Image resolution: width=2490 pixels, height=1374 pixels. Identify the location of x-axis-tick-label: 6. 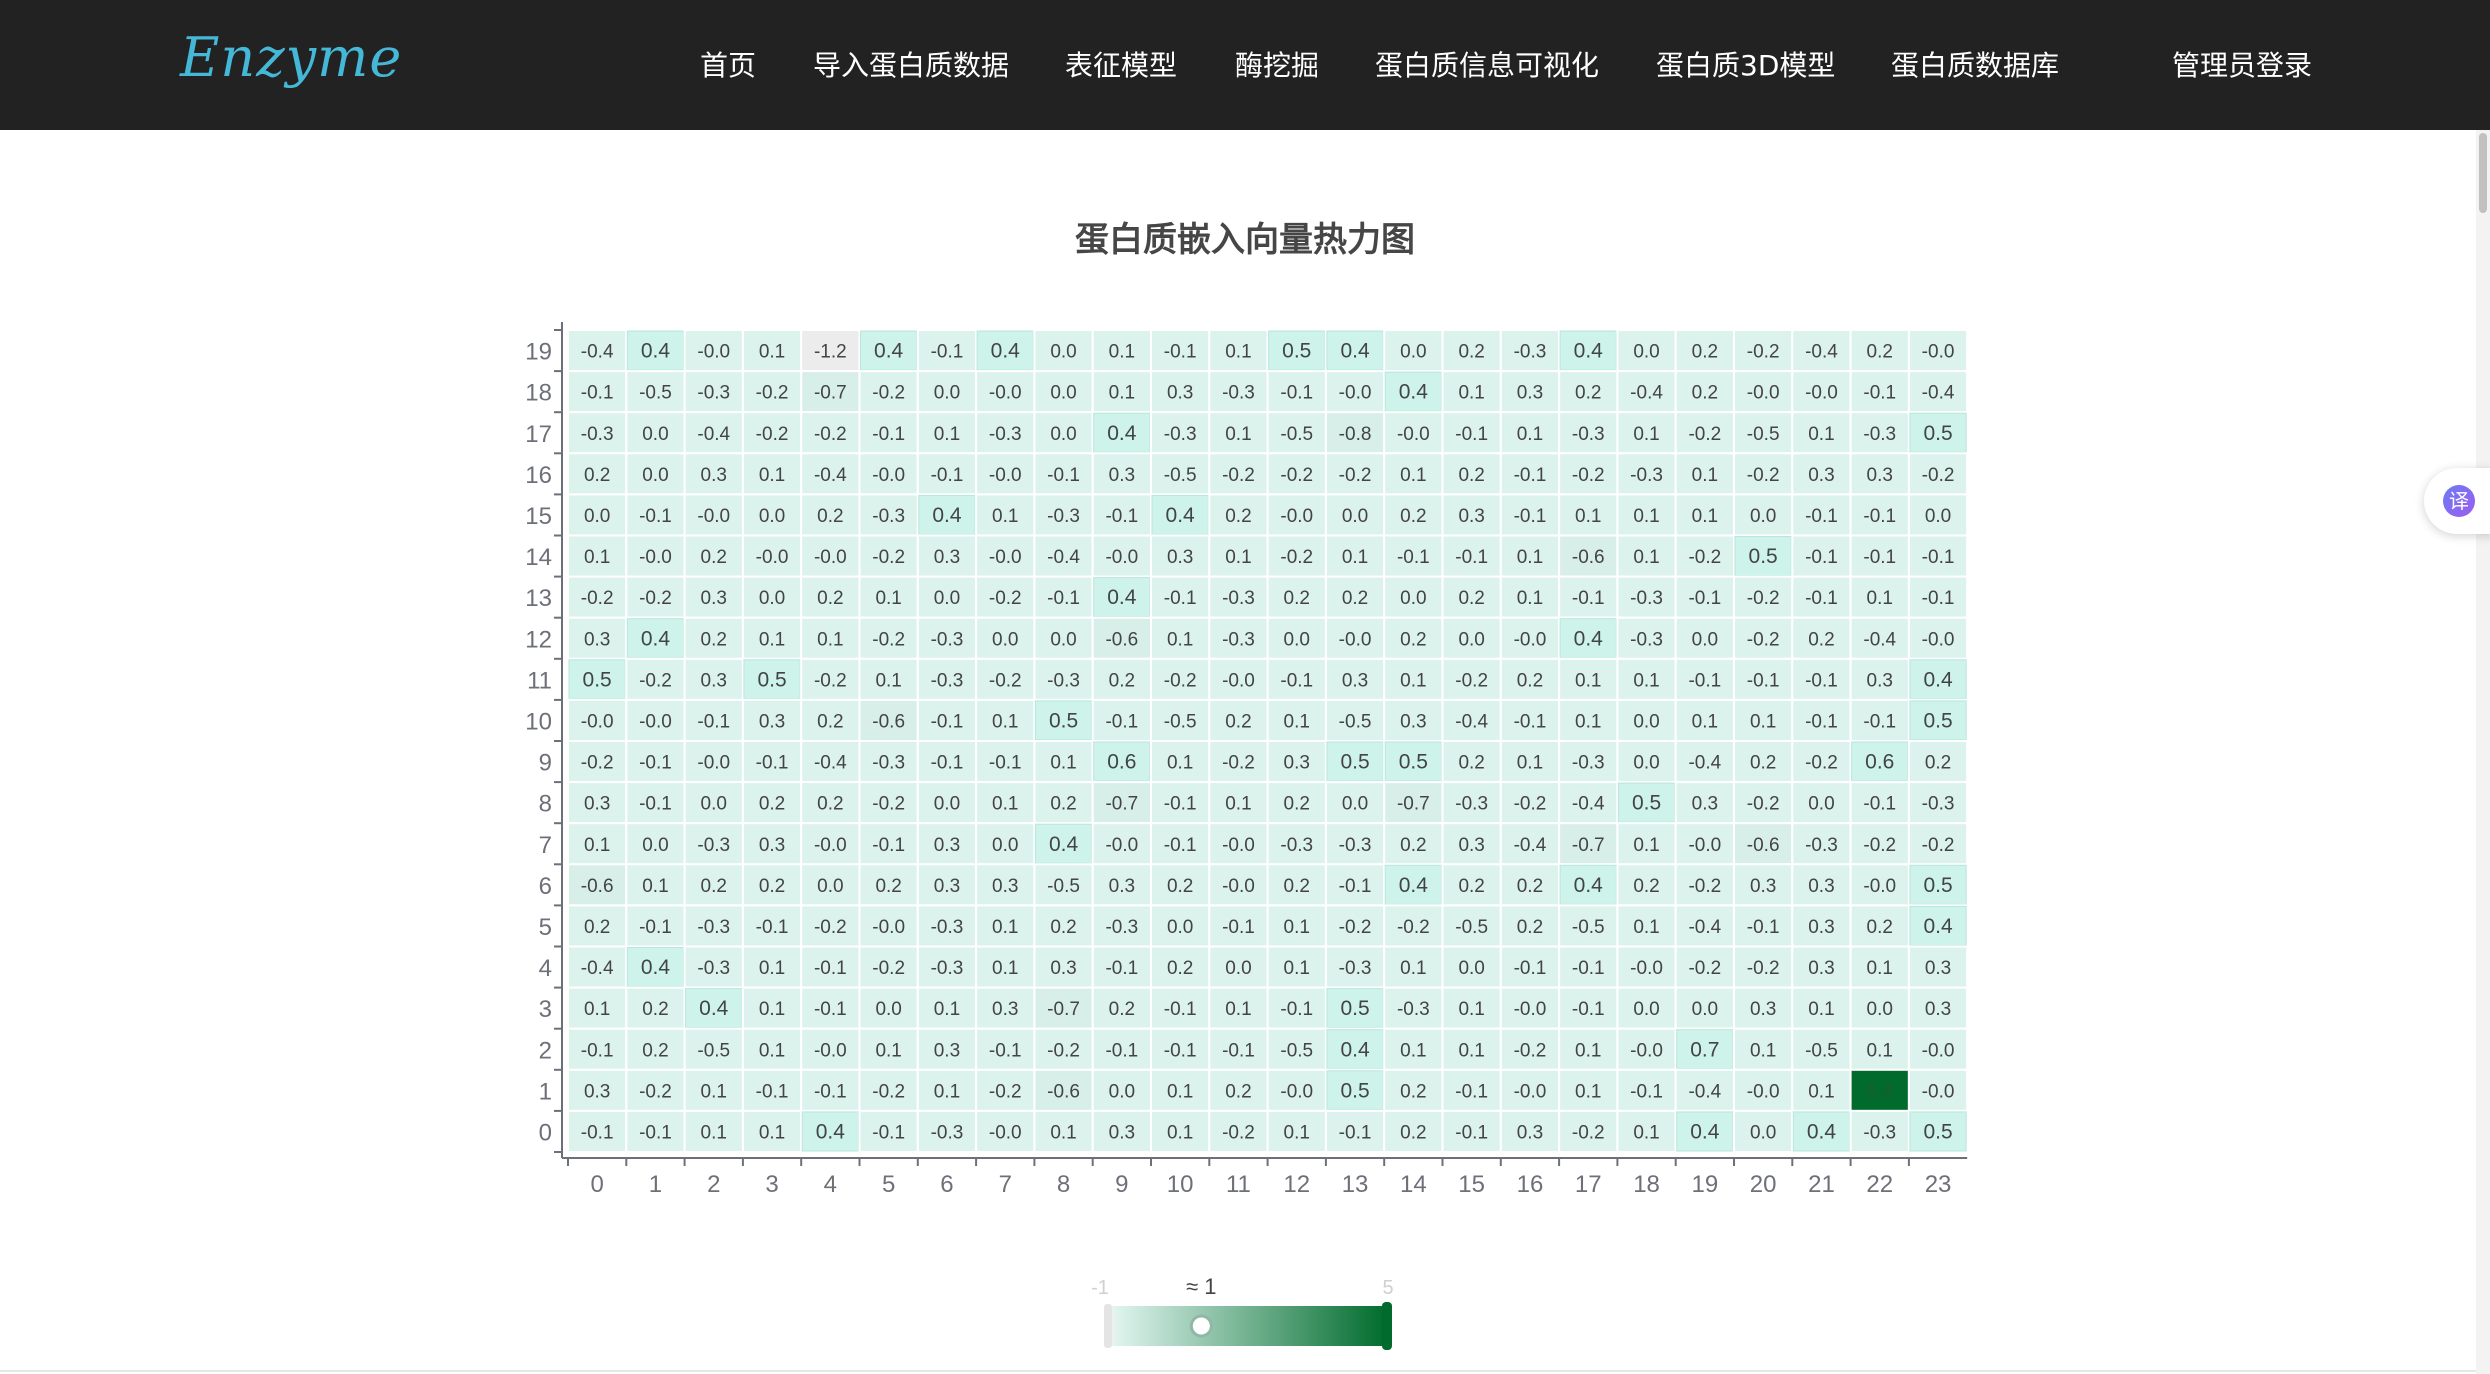
(946, 1184).